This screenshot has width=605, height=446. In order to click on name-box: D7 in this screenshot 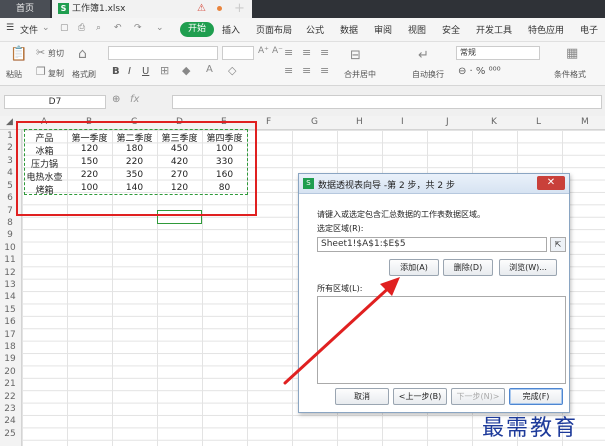, I will do `click(55, 102)`.